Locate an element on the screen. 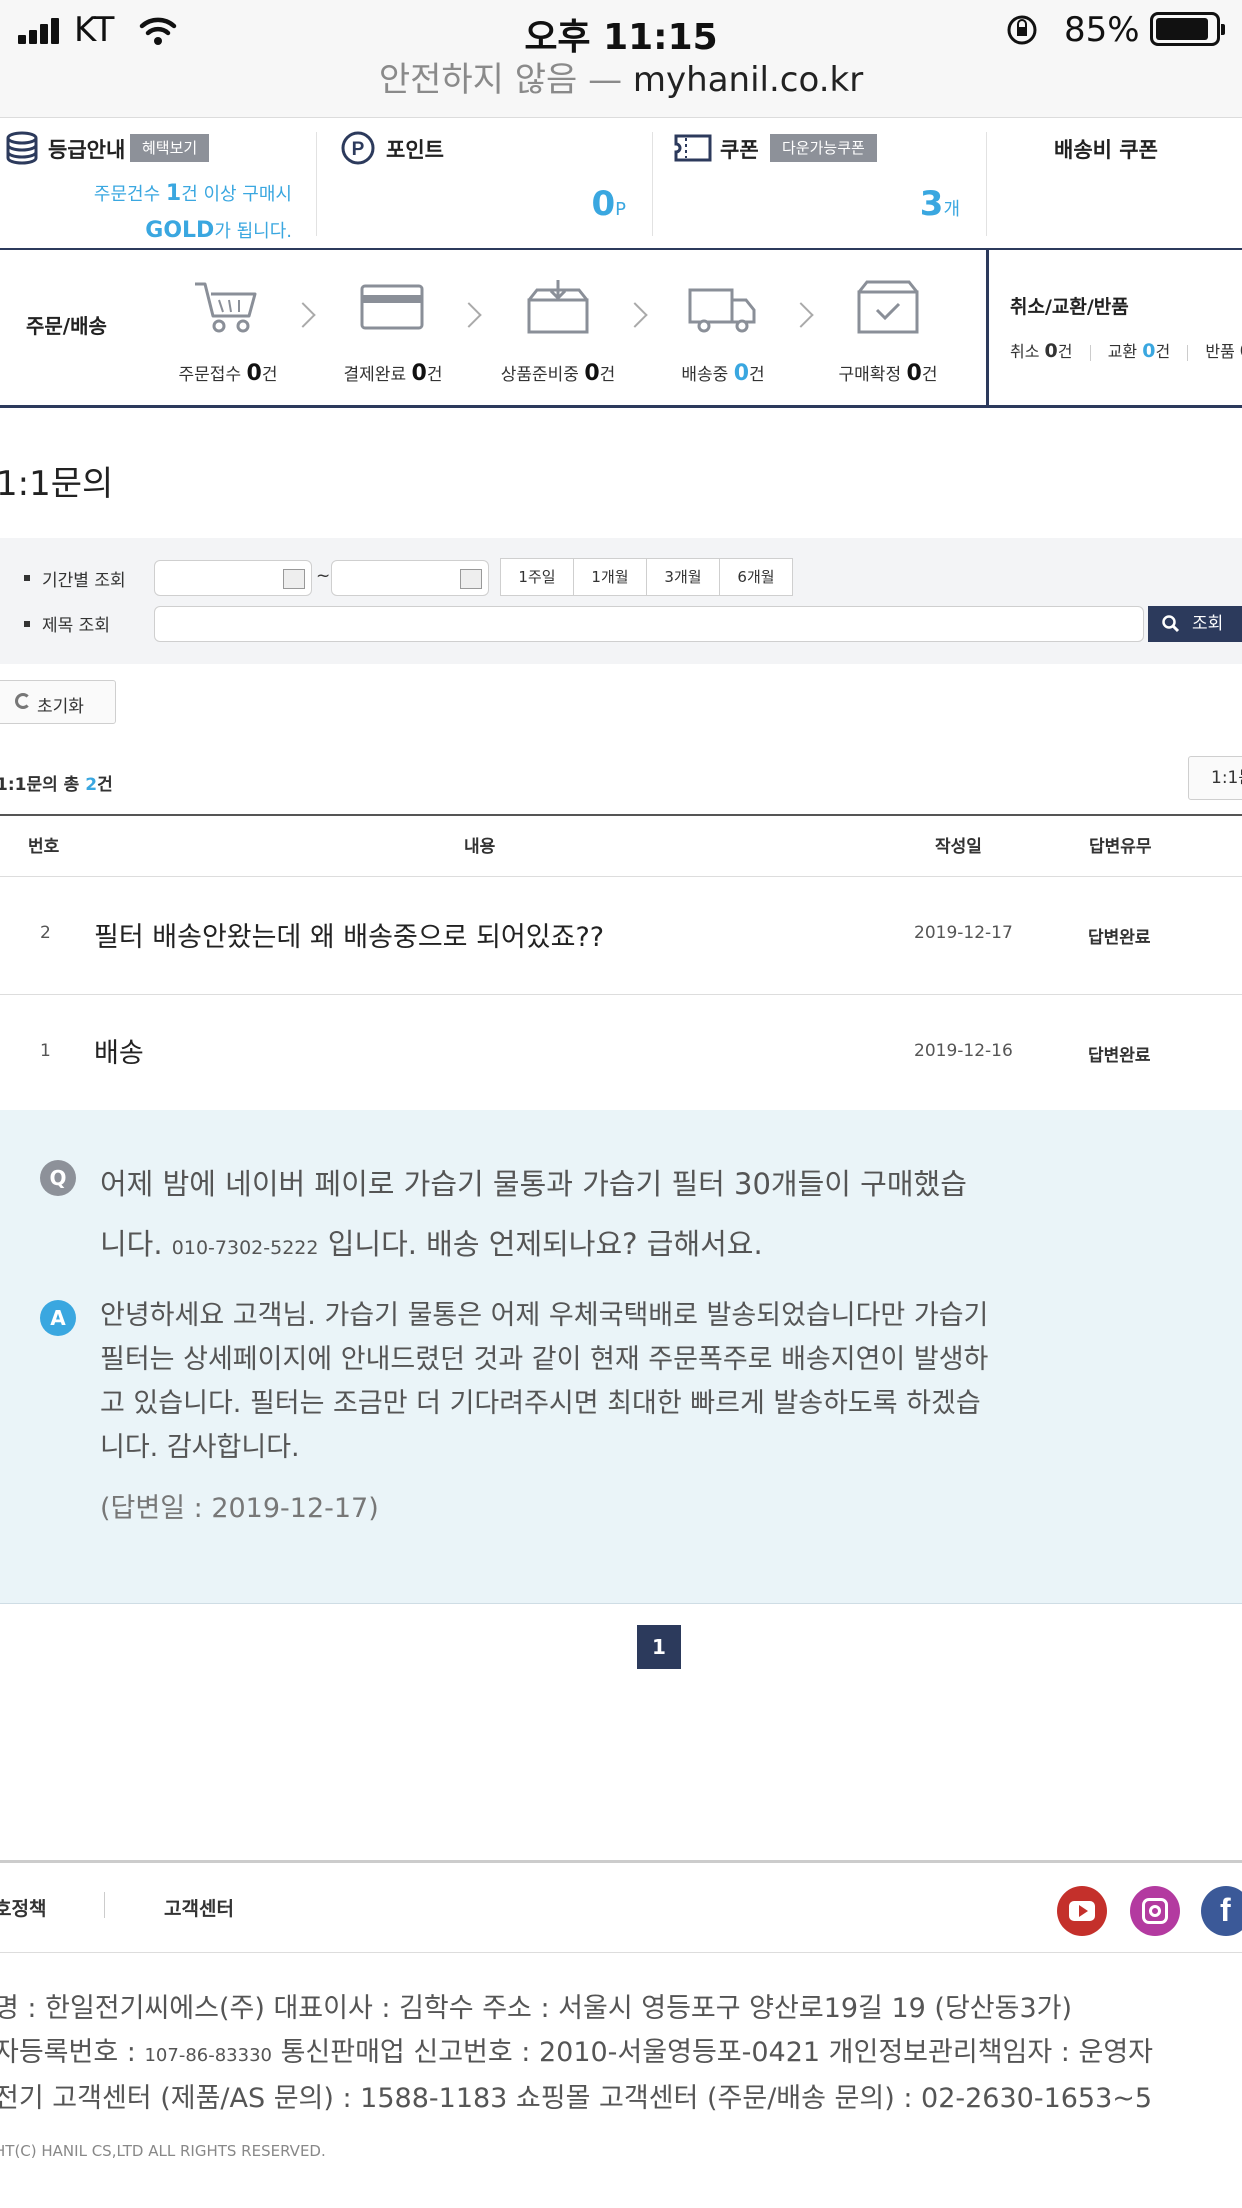 The width and height of the screenshot is (1242, 2208). shipping-coupon-panel: 배송비 쿠폰 is located at coordinates (1114, 184).